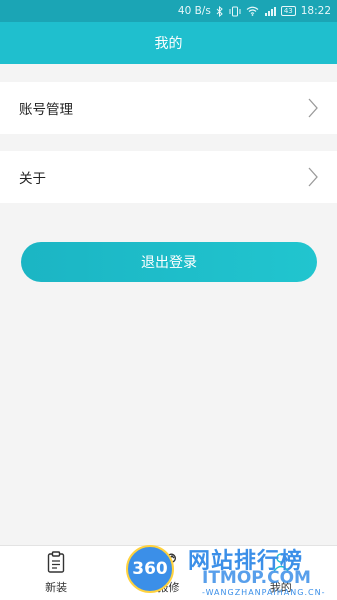 The image size is (337, 600). I want to click on tab-new-install: 新装, so click(56, 573).